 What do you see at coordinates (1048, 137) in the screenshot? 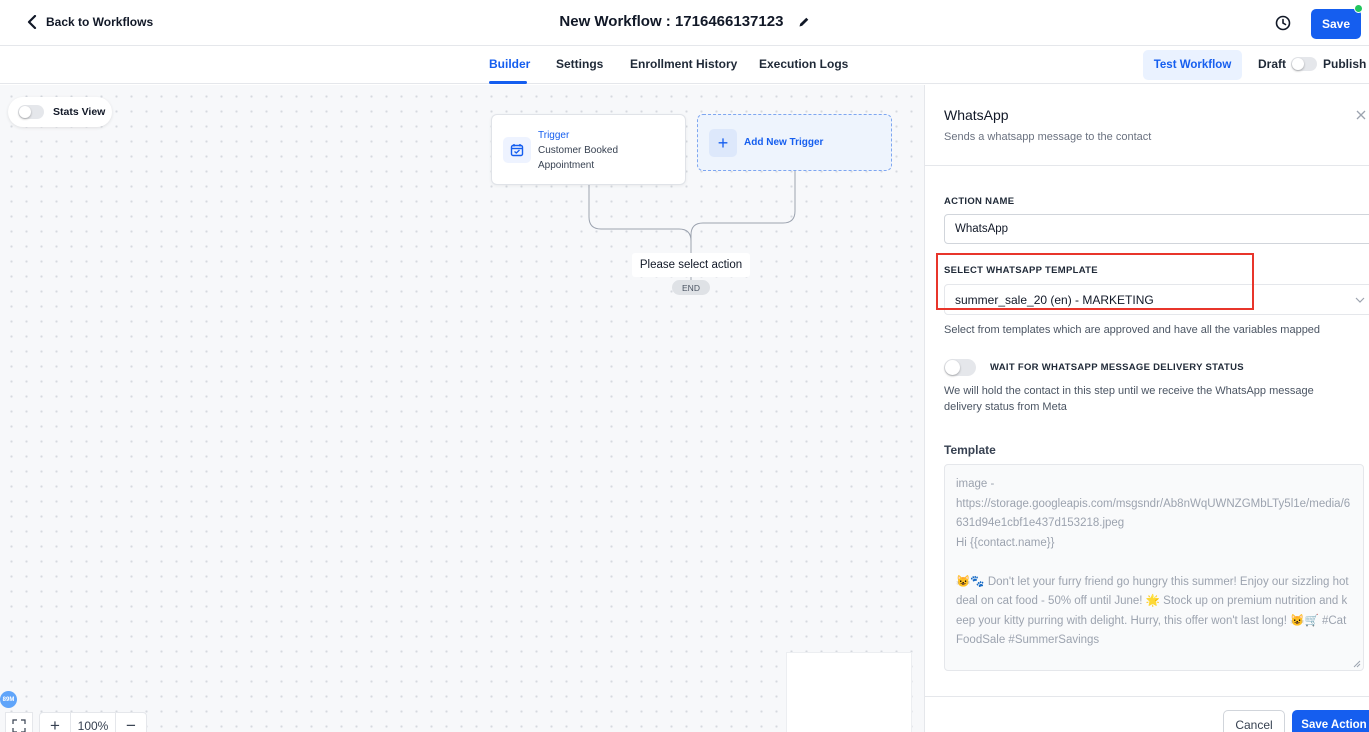
I see `panel-subtitle: Sends a whatsapp message to the contact` at bounding box center [1048, 137].